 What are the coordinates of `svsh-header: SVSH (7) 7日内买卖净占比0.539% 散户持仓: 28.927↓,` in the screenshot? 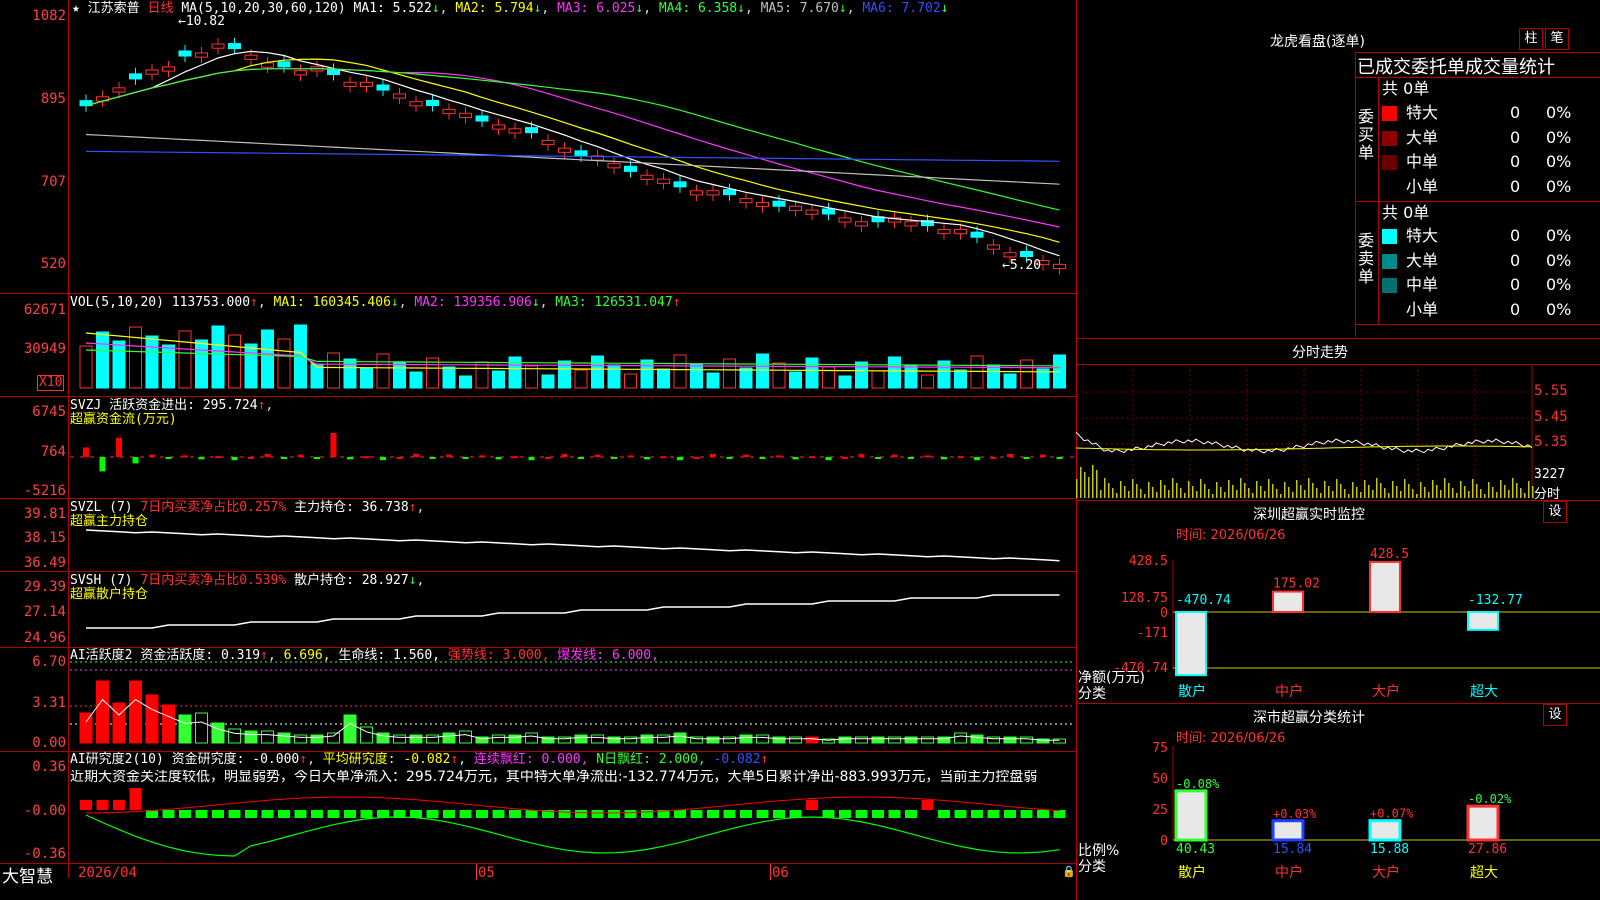 It's located at (247, 580).